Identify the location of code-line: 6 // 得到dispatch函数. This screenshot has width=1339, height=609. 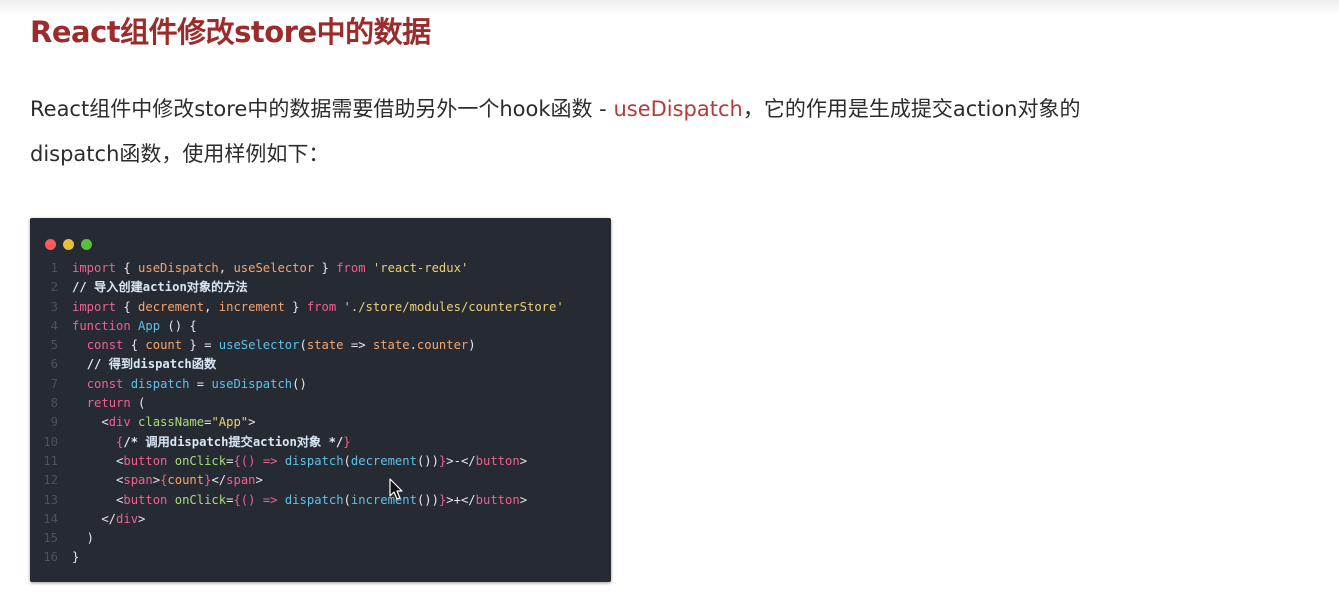
(320, 364).